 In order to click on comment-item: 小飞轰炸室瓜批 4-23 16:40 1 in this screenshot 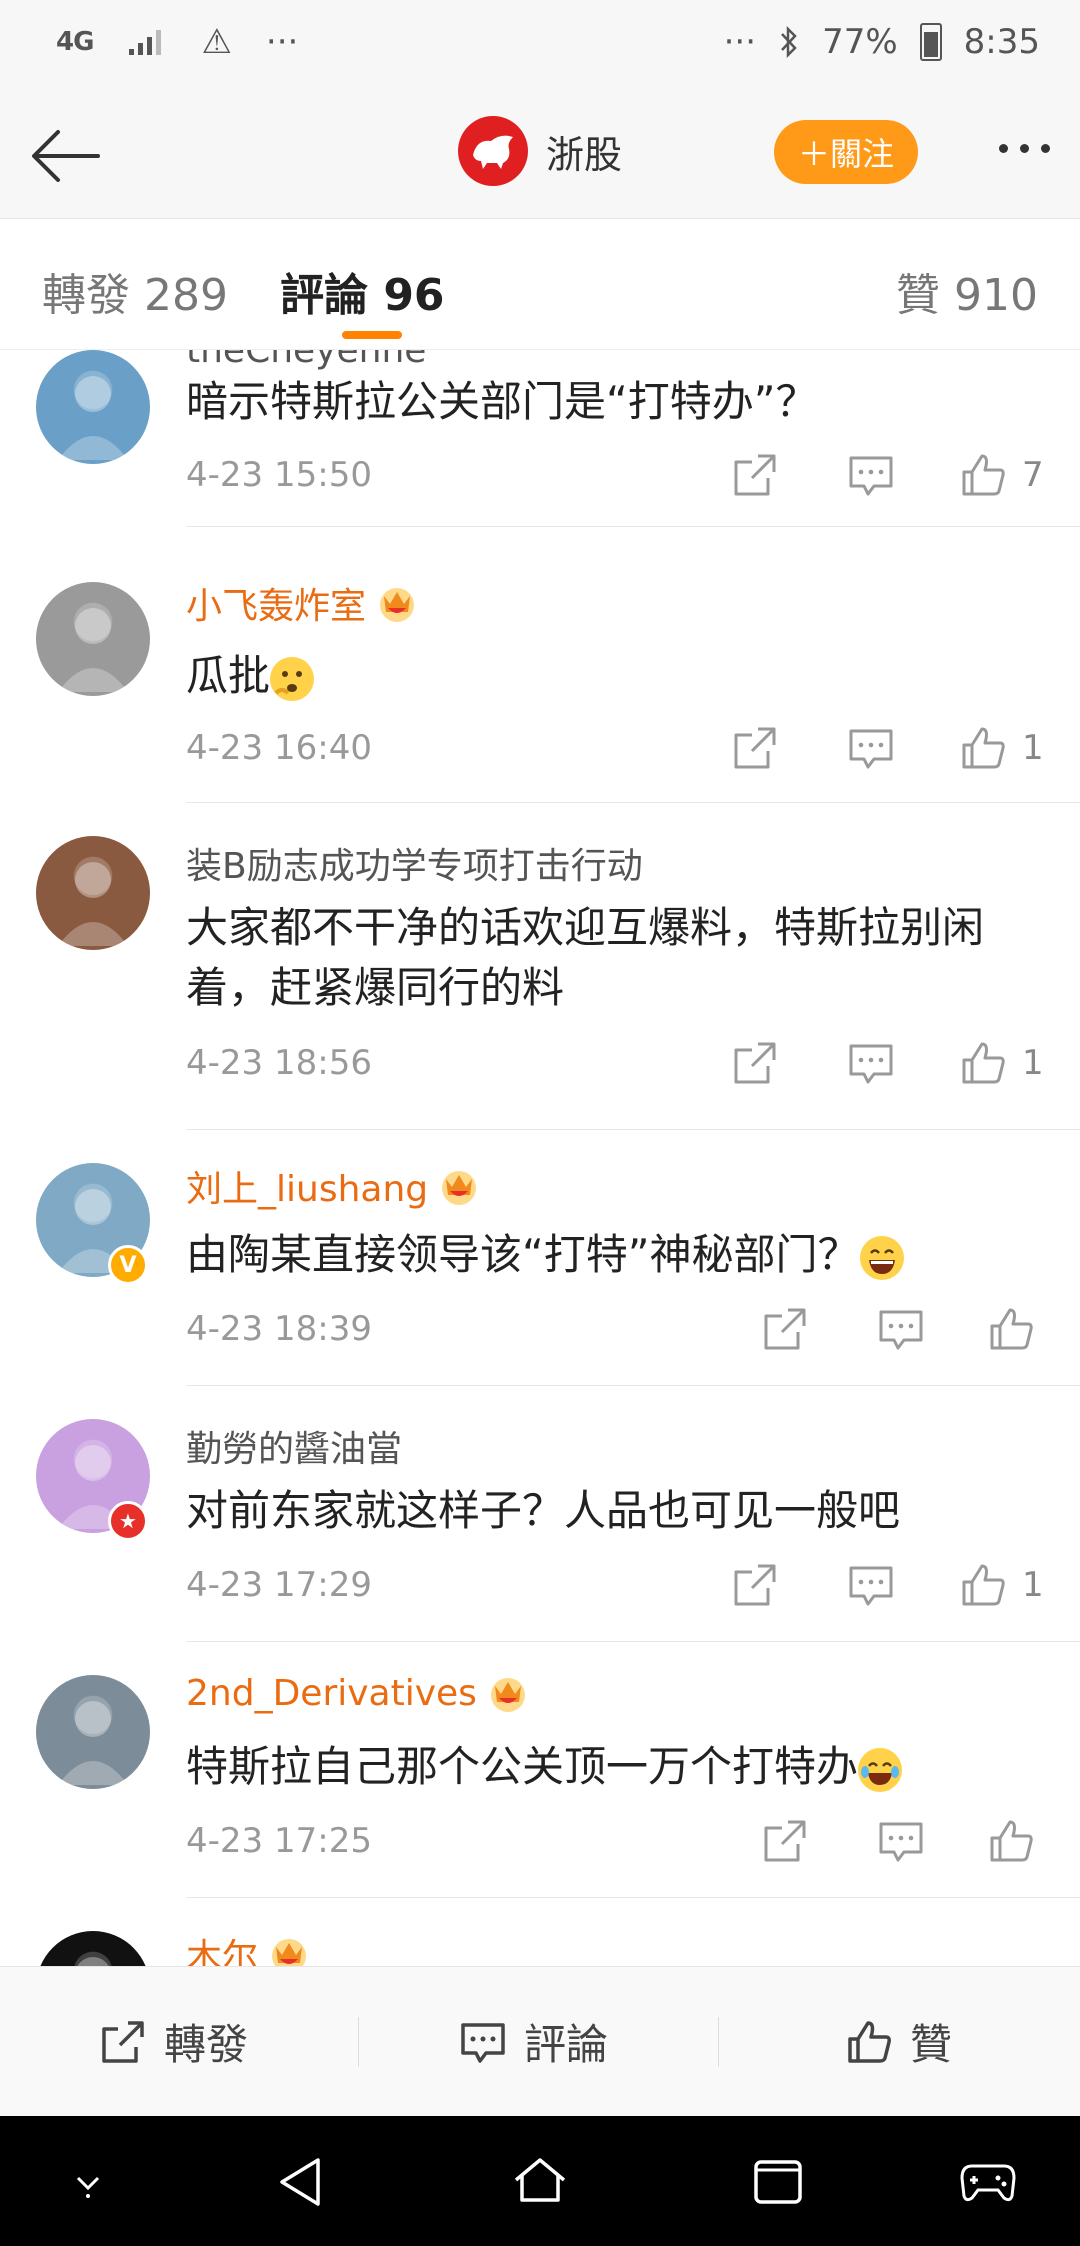, I will do `click(540, 674)`.